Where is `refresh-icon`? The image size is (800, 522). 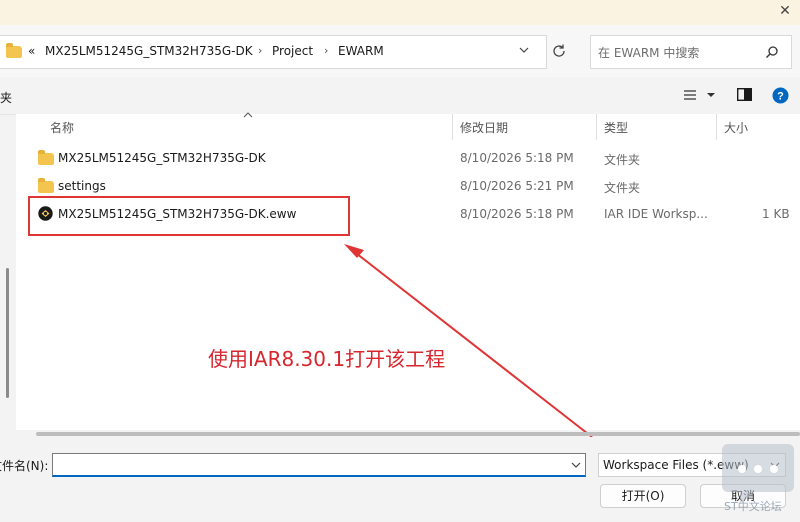 refresh-icon is located at coordinates (559, 51).